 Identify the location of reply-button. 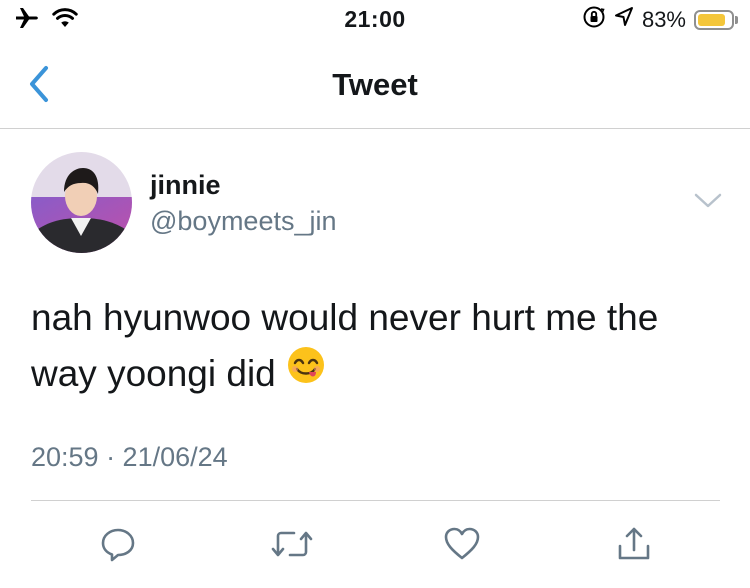
(118, 544).